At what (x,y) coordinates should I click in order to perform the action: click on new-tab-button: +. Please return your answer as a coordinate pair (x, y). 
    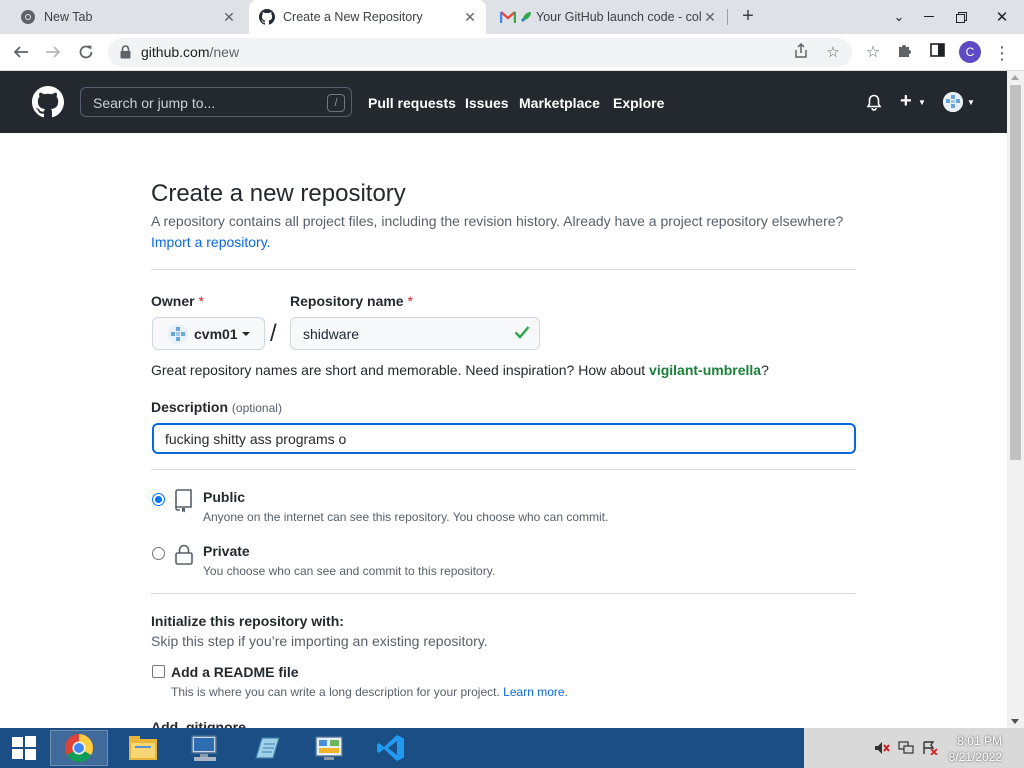
    Looking at the image, I should click on (748, 17).